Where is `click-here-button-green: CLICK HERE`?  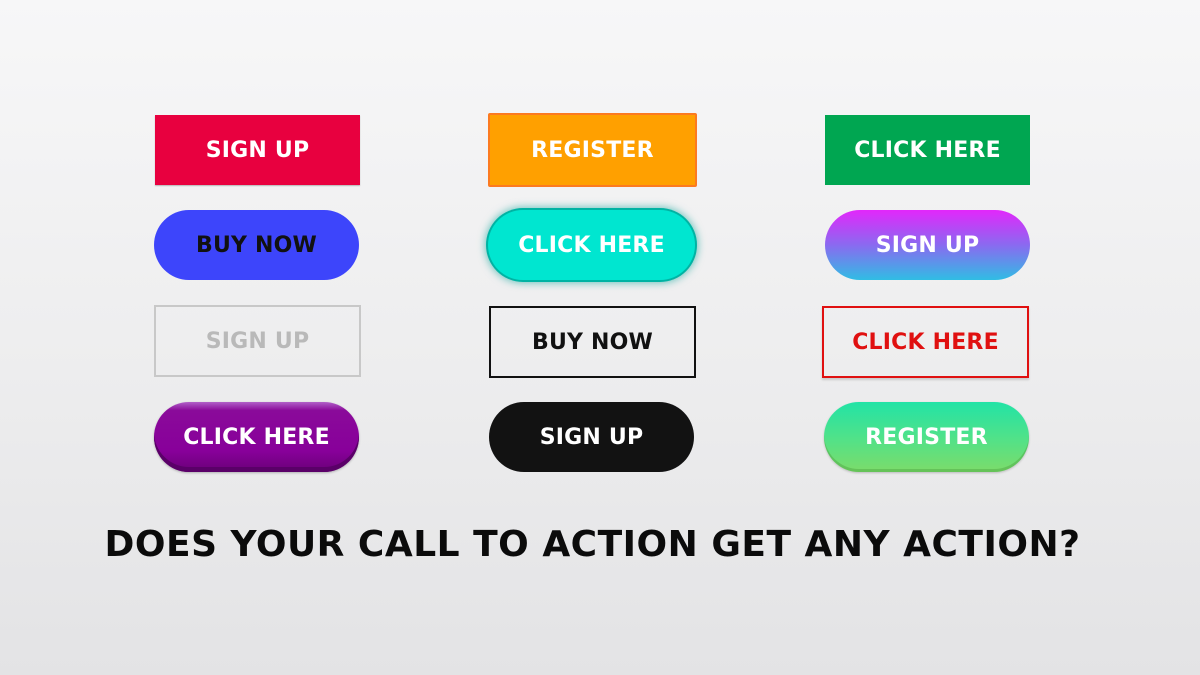 click-here-button-green: CLICK HERE is located at coordinates (927, 150).